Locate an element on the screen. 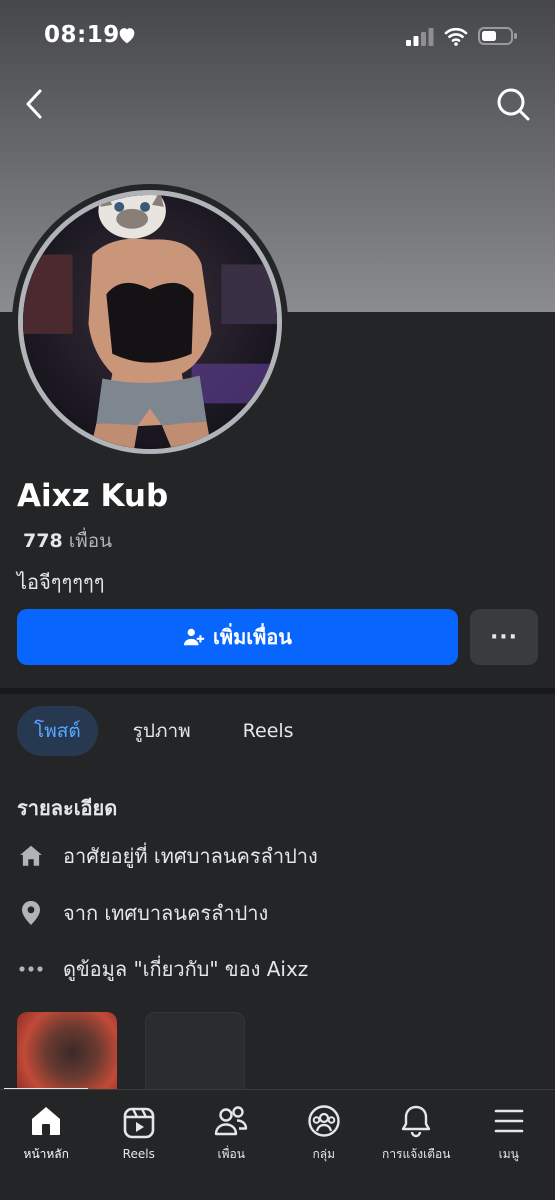 The height and width of the screenshot is (1200, 555). search-button is located at coordinates (513, 104).